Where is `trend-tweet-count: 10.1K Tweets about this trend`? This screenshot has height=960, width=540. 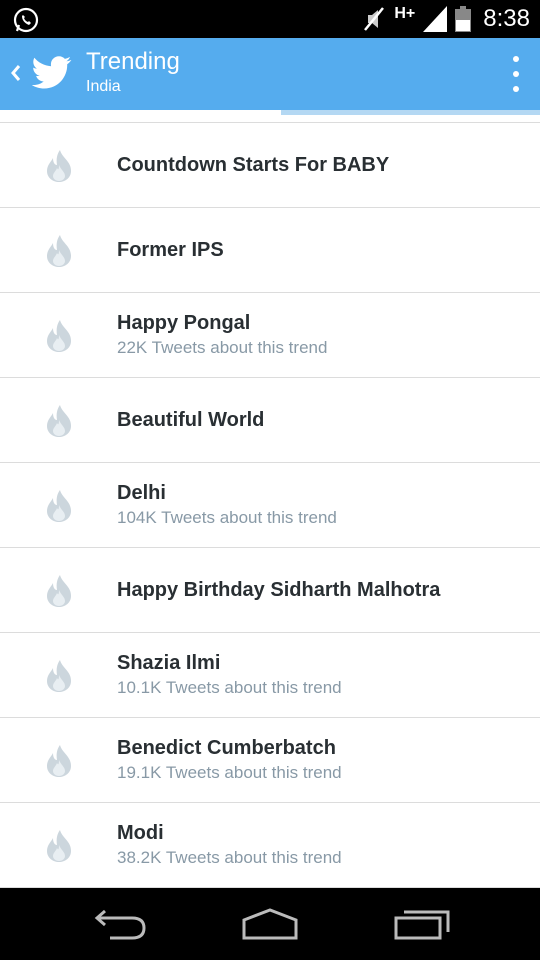 trend-tweet-count: 10.1K Tweets about this trend is located at coordinates (229, 687).